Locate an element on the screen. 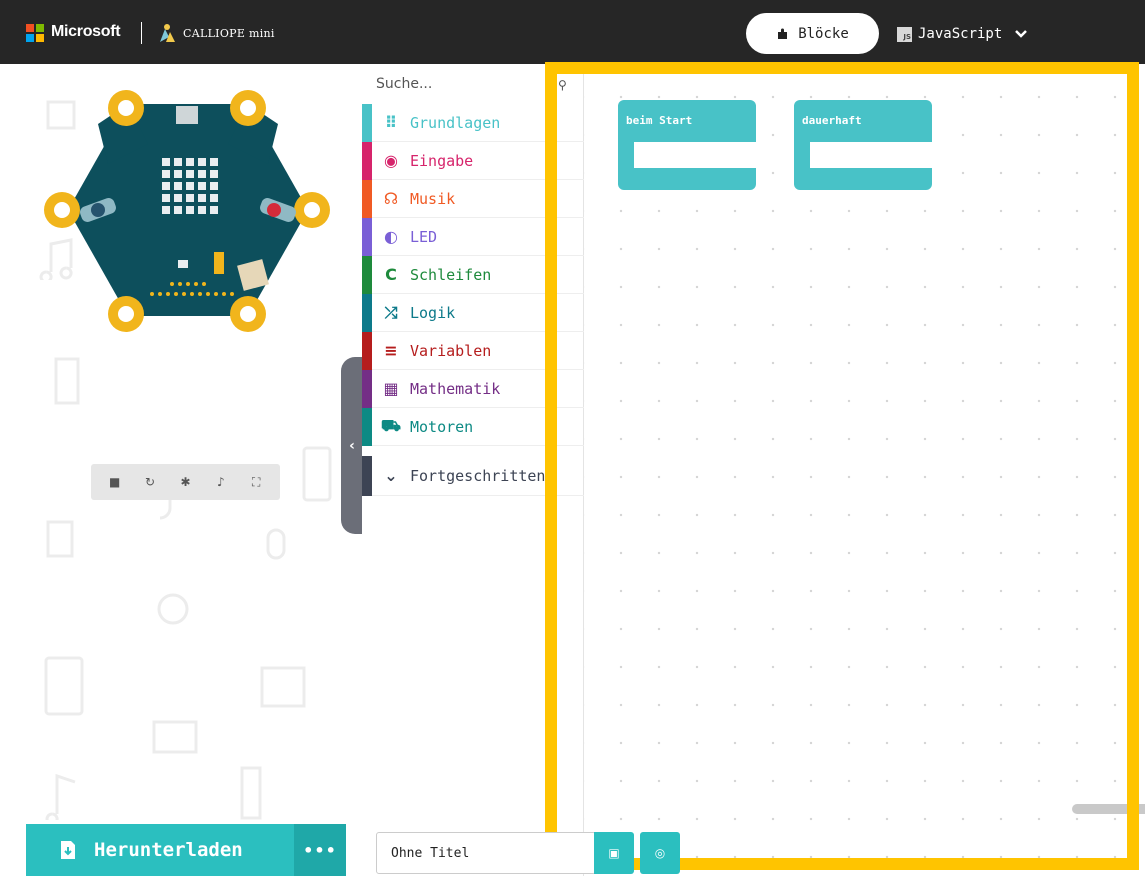 The width and height of the screenshot is (1145, 876). toggle-icon: ◐ is located at coordinates (391, 236).